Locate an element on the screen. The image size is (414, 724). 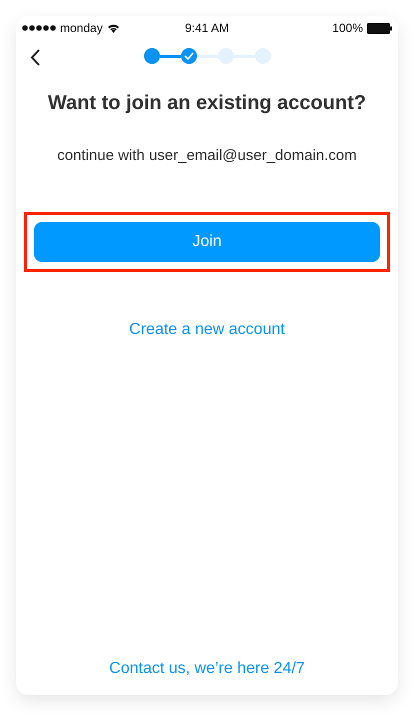
check-icon is located at coordinates (189, 56).